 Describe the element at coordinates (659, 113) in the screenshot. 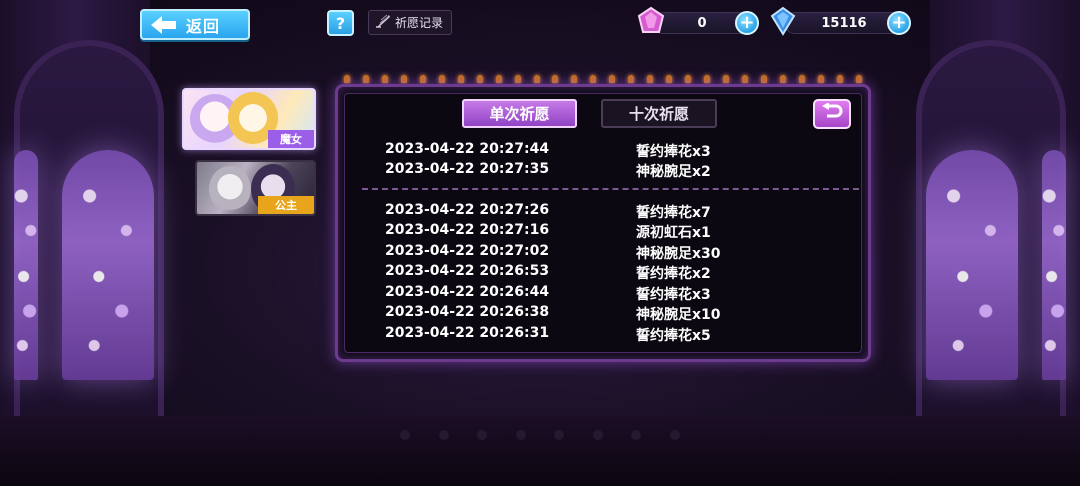

I see `tab-ten-pray: 十次祈愿` at that location.